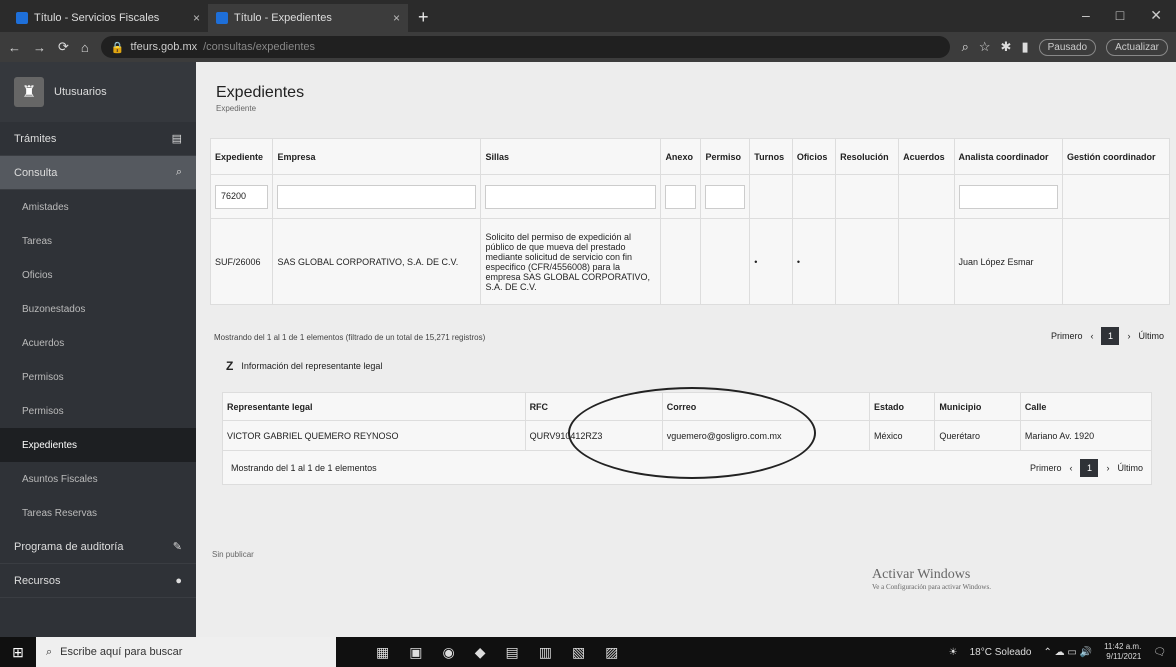 Image resolution: width=1176 pixels, height=667 pixels. I want to click on paused-button: Pausado, so click(1067, 47).